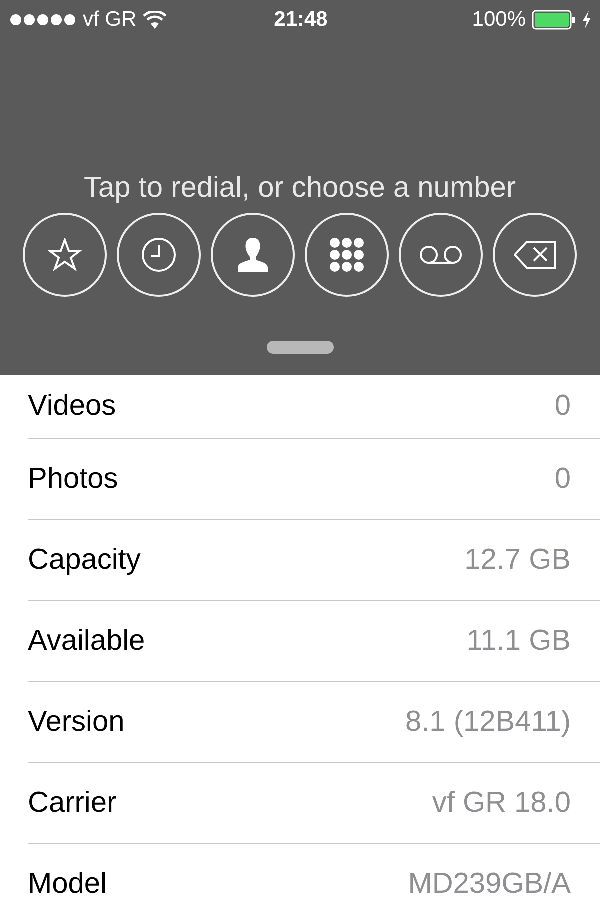 The image size is (600, 900). I want to click on charging-bolt-icon, so click(587, 20).